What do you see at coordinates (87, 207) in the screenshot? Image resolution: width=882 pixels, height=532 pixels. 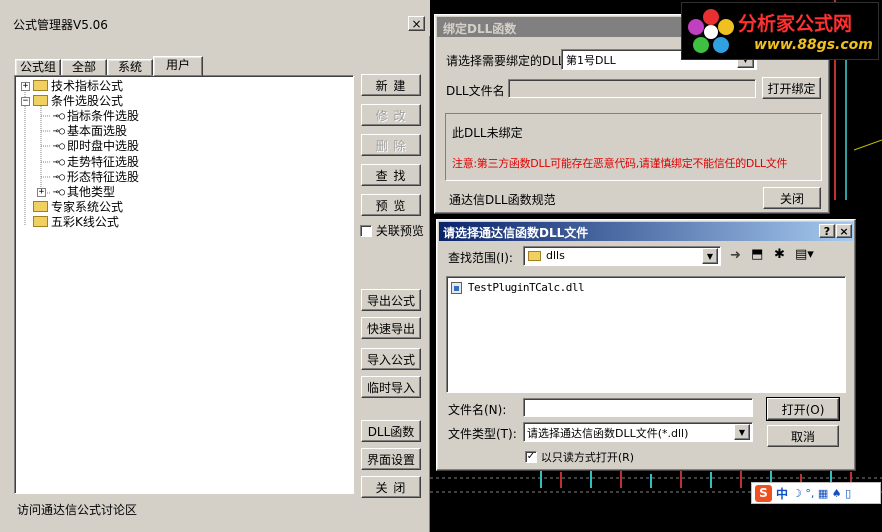 I see `tree-item-label: 专家系统公式` at bounding box center [87, 207].